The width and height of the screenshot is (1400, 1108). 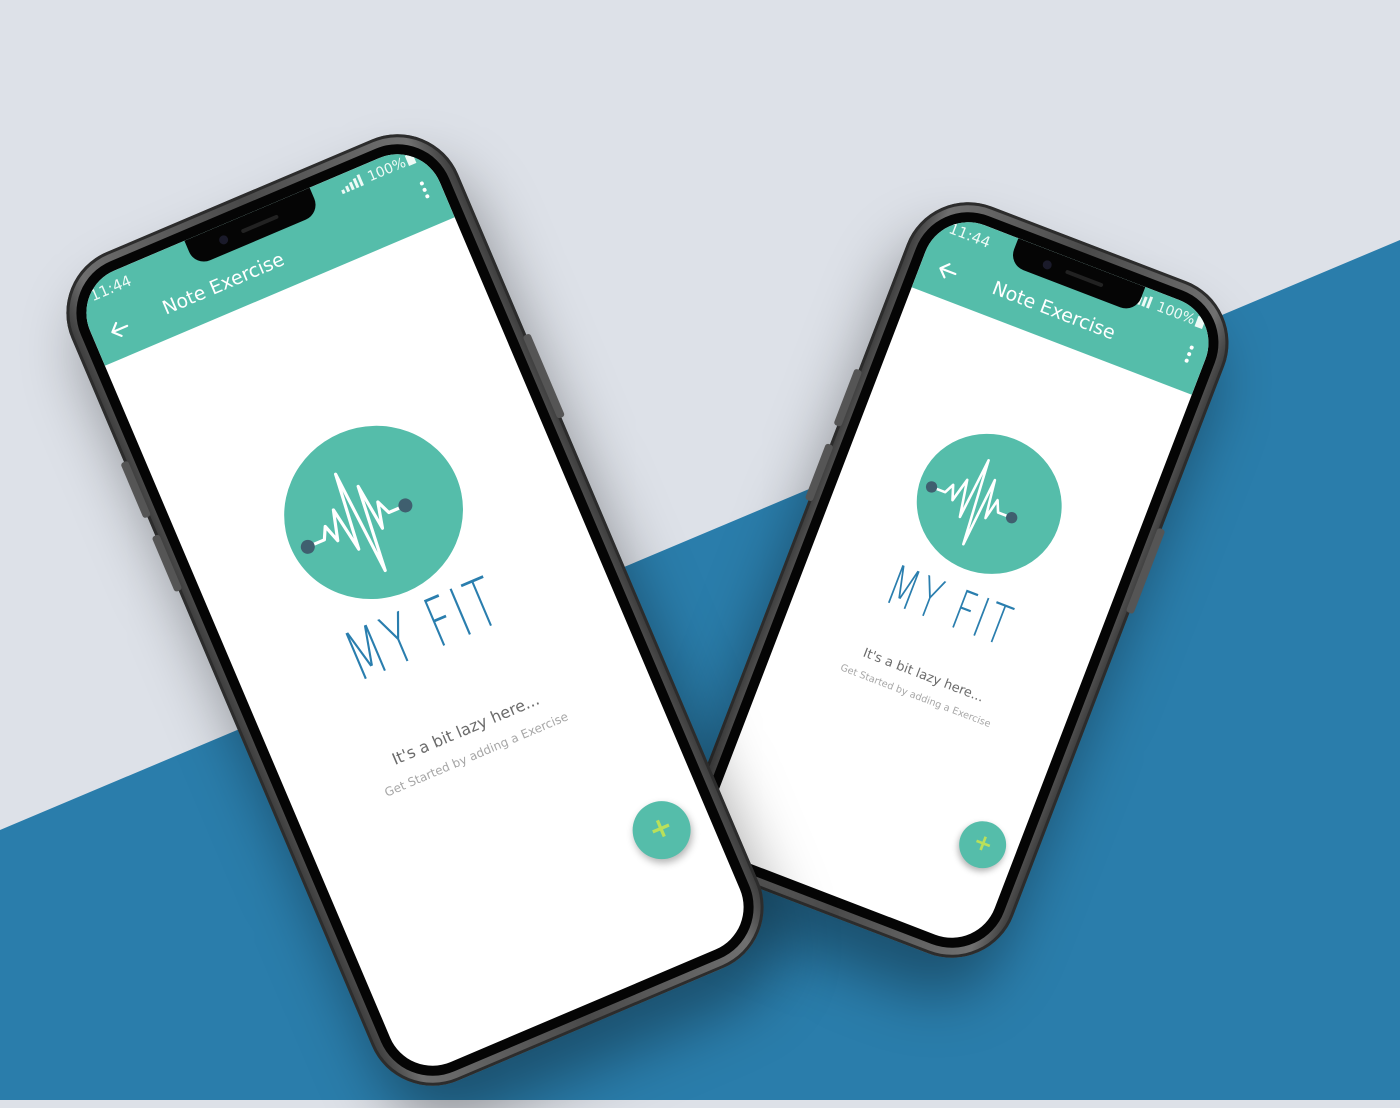 What do you see at coordinates (223, 284) in the screenshot?
I see `page-title: Note Exercise` at bounding box center [223, 284].